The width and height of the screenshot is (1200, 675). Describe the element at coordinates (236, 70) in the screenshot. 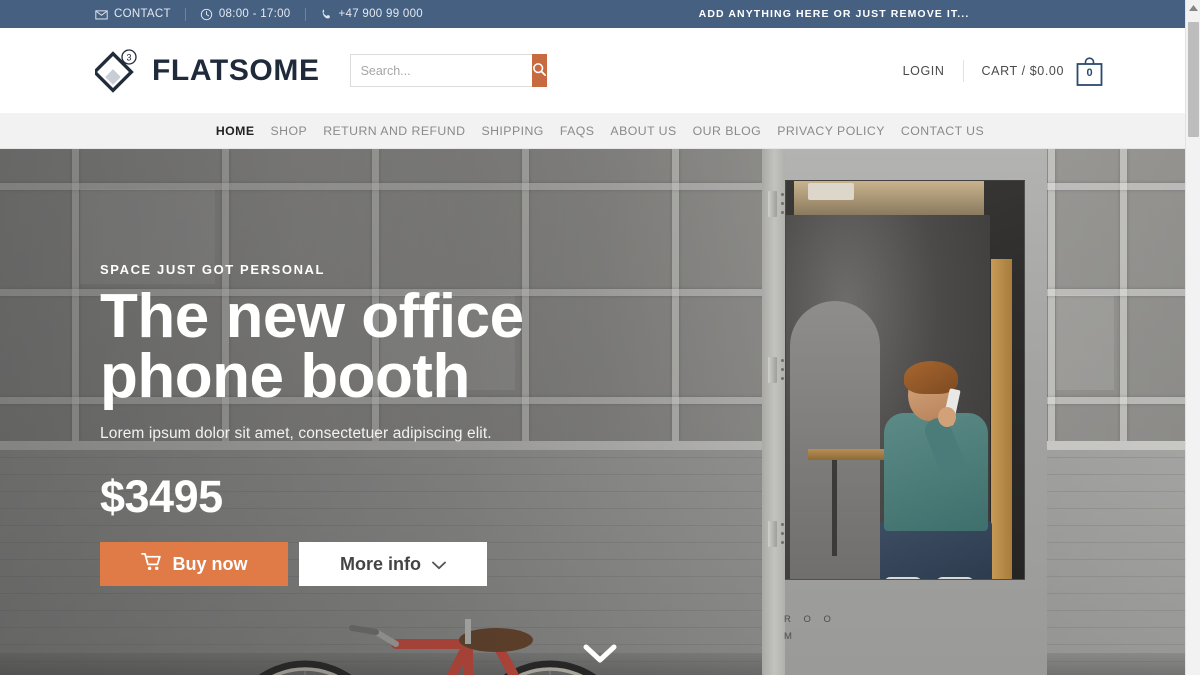

I see `logo-wordmark: FLATSOME` at that location.